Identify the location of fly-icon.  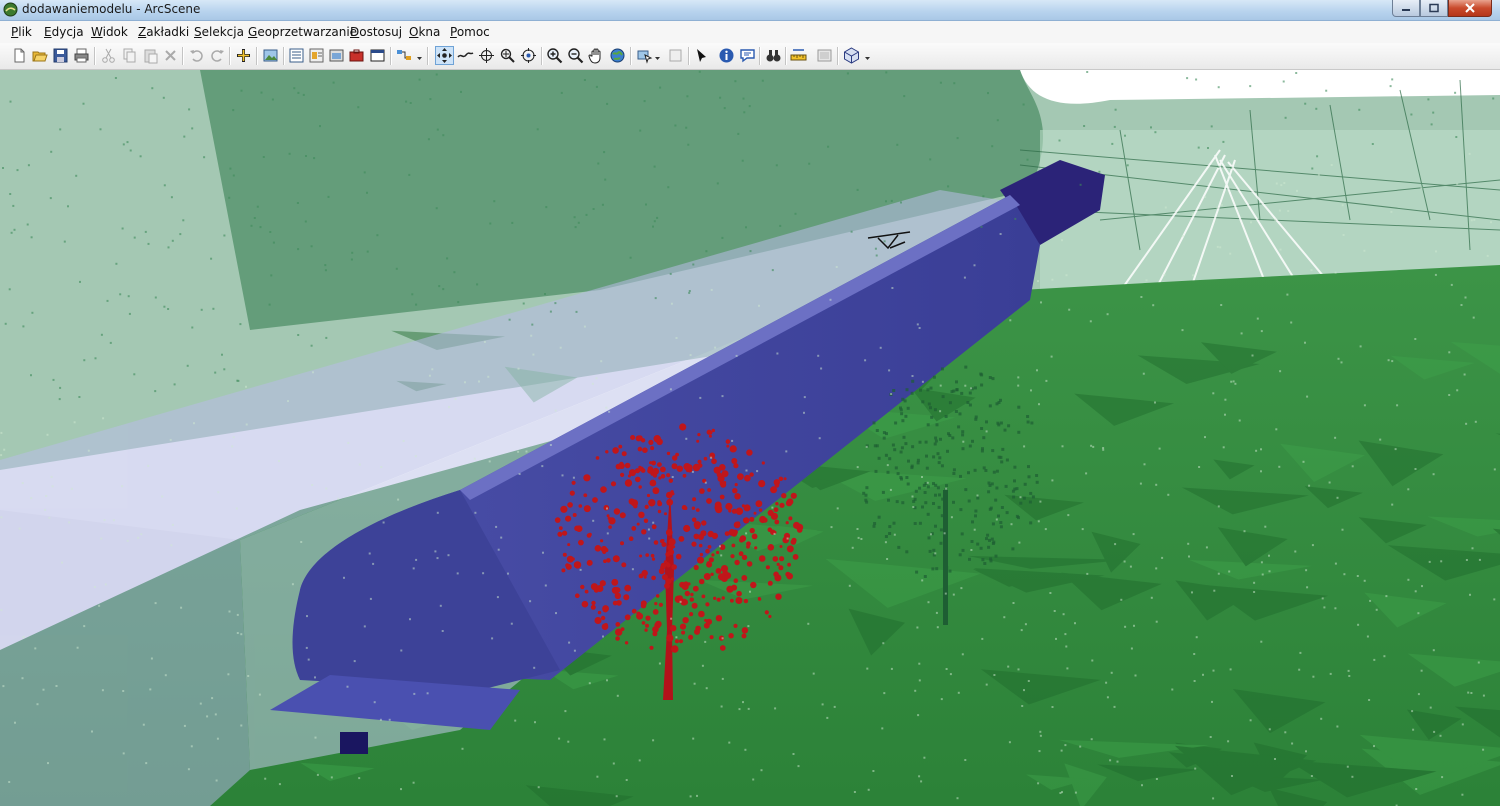
(465, 55).